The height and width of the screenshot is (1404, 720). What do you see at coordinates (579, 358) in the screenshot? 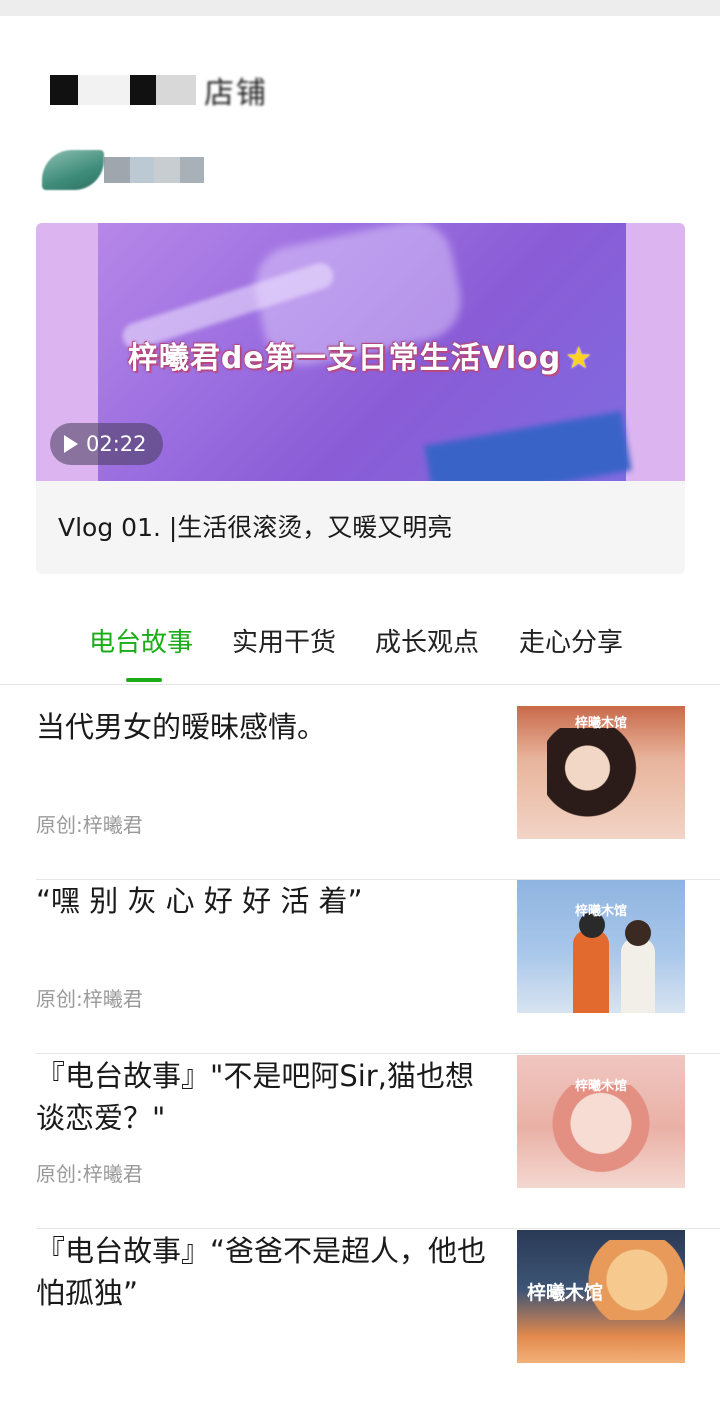
I see `star-icon: ★` at bounding box center [579, 358].